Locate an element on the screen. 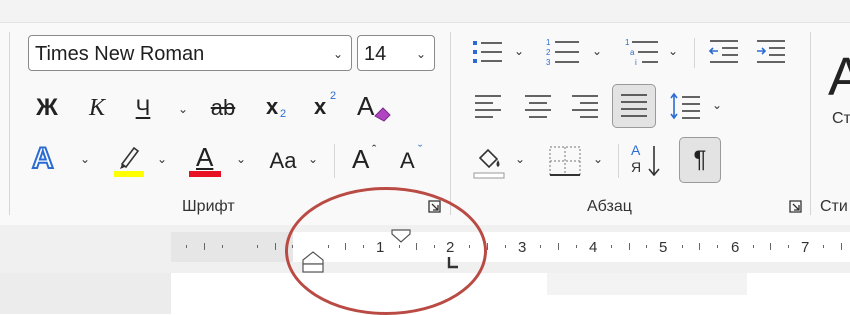  sort-letter-bottom: Я is located at coordinates (636, 167).